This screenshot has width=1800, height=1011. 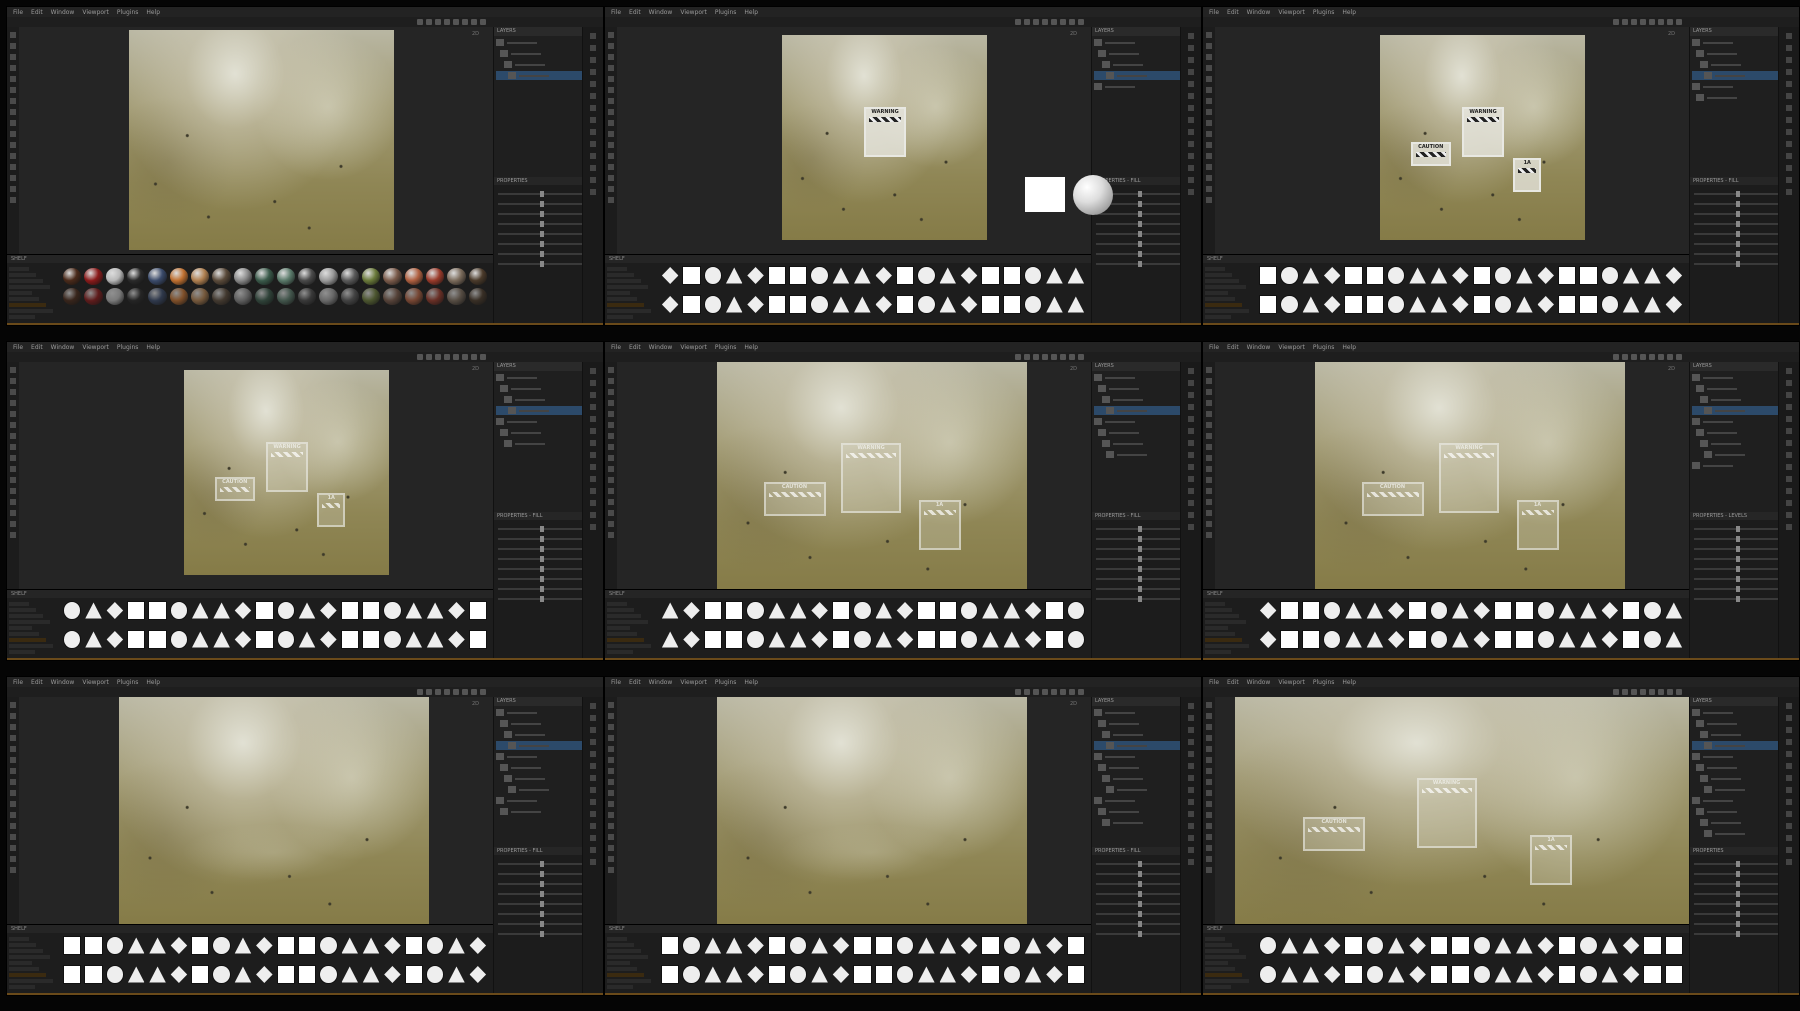 I want to click on menu-item: Plugins, so click(x=1324, y=347).